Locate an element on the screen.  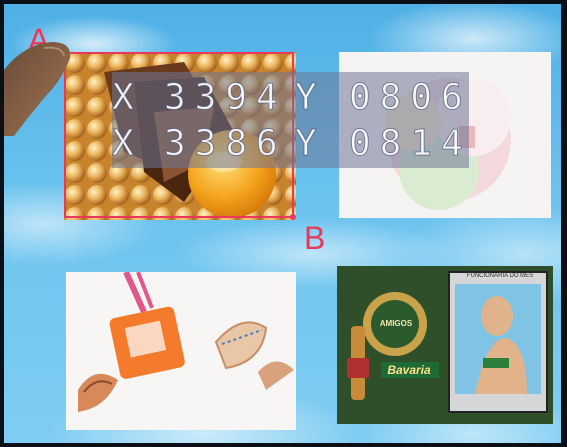
beer-ad-header: FUNCIONARIA DO MÊS is located at coordinates (500, 276).